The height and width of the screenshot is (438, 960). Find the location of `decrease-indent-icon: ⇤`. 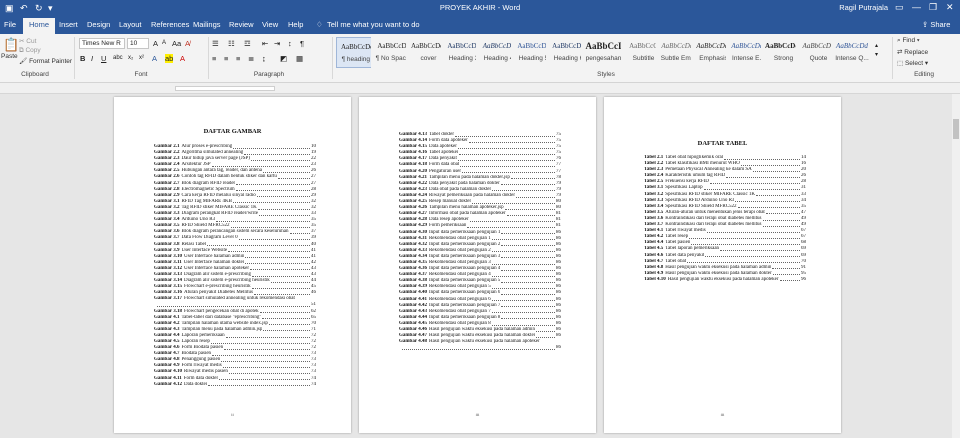

decrease-indent-icon: ⇤ is located at coordinates (265, 43).